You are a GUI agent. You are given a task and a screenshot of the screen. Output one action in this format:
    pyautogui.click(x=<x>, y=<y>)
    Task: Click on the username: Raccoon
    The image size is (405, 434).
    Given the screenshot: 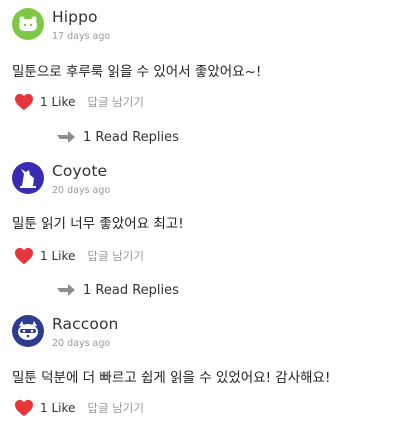 What is the action you would take?
    pyautogui.click(x=85, y=324)
    